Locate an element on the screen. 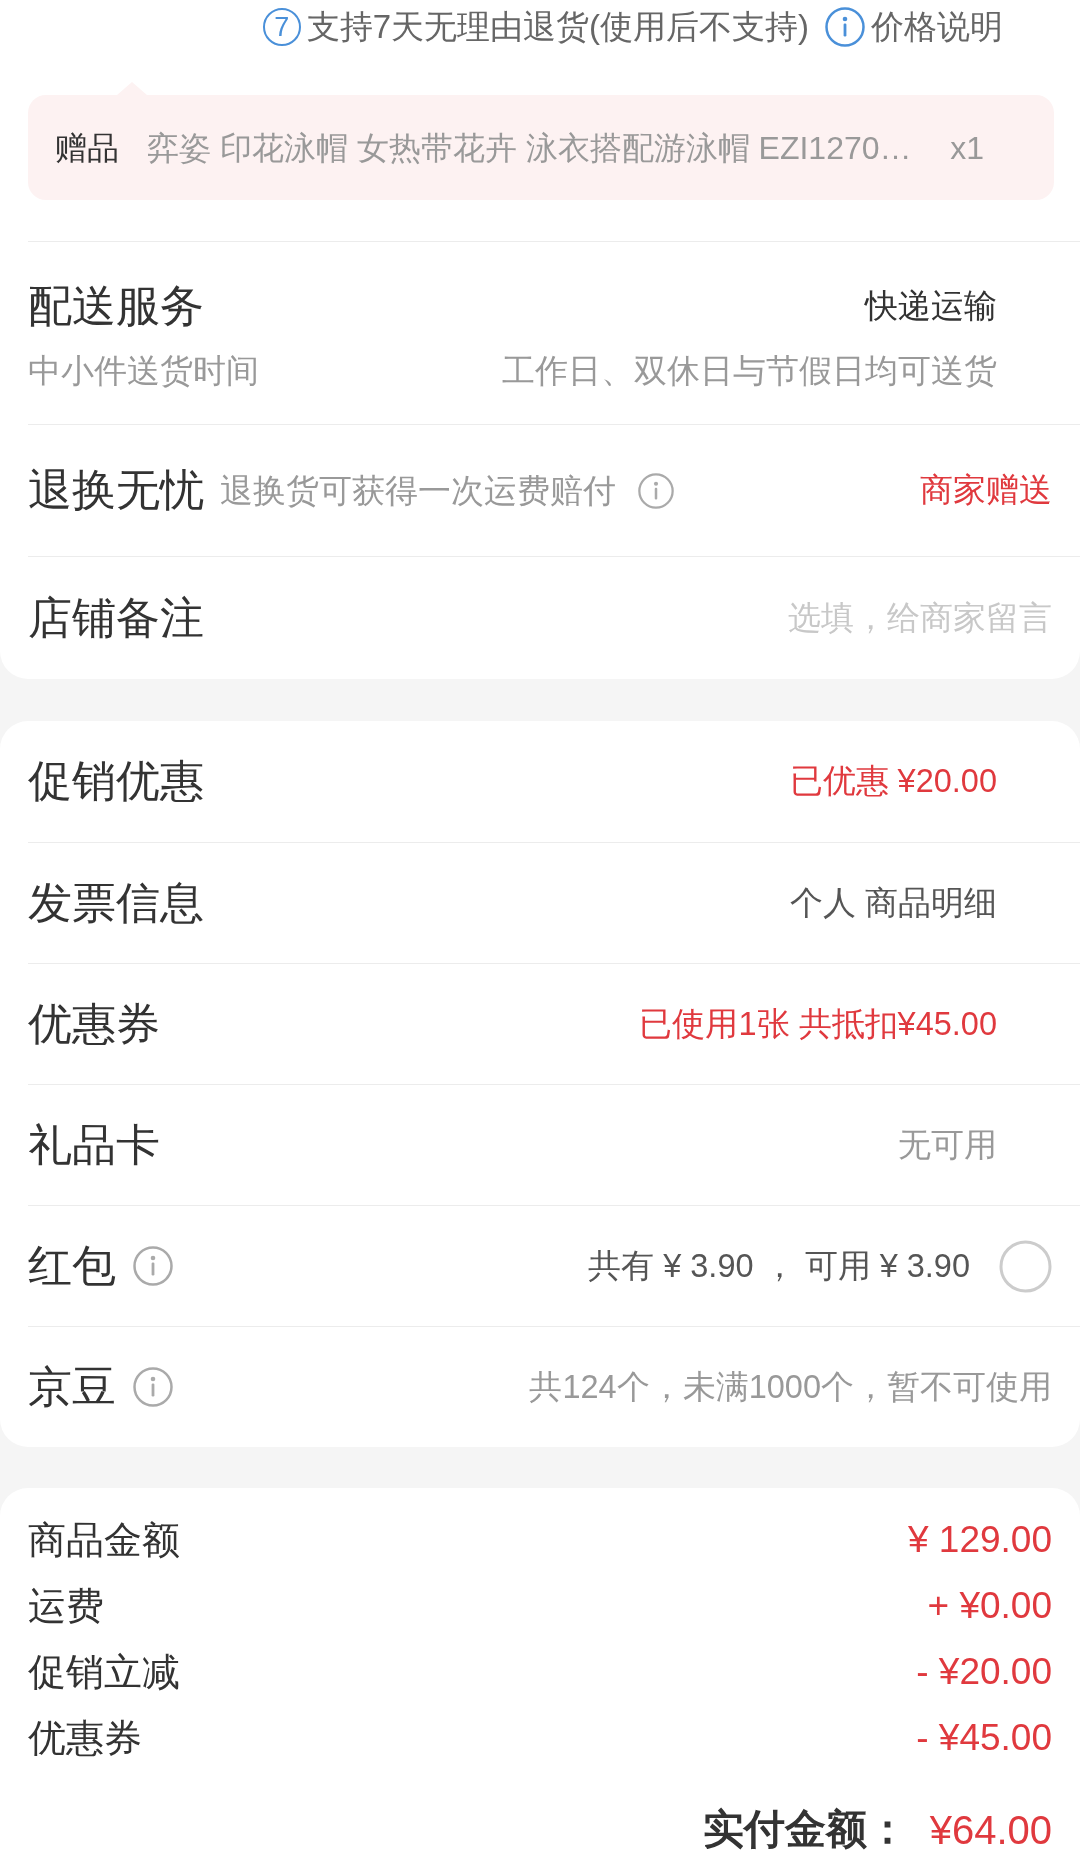  total-label: 实付金额： is located at coordinates (805, 1830).